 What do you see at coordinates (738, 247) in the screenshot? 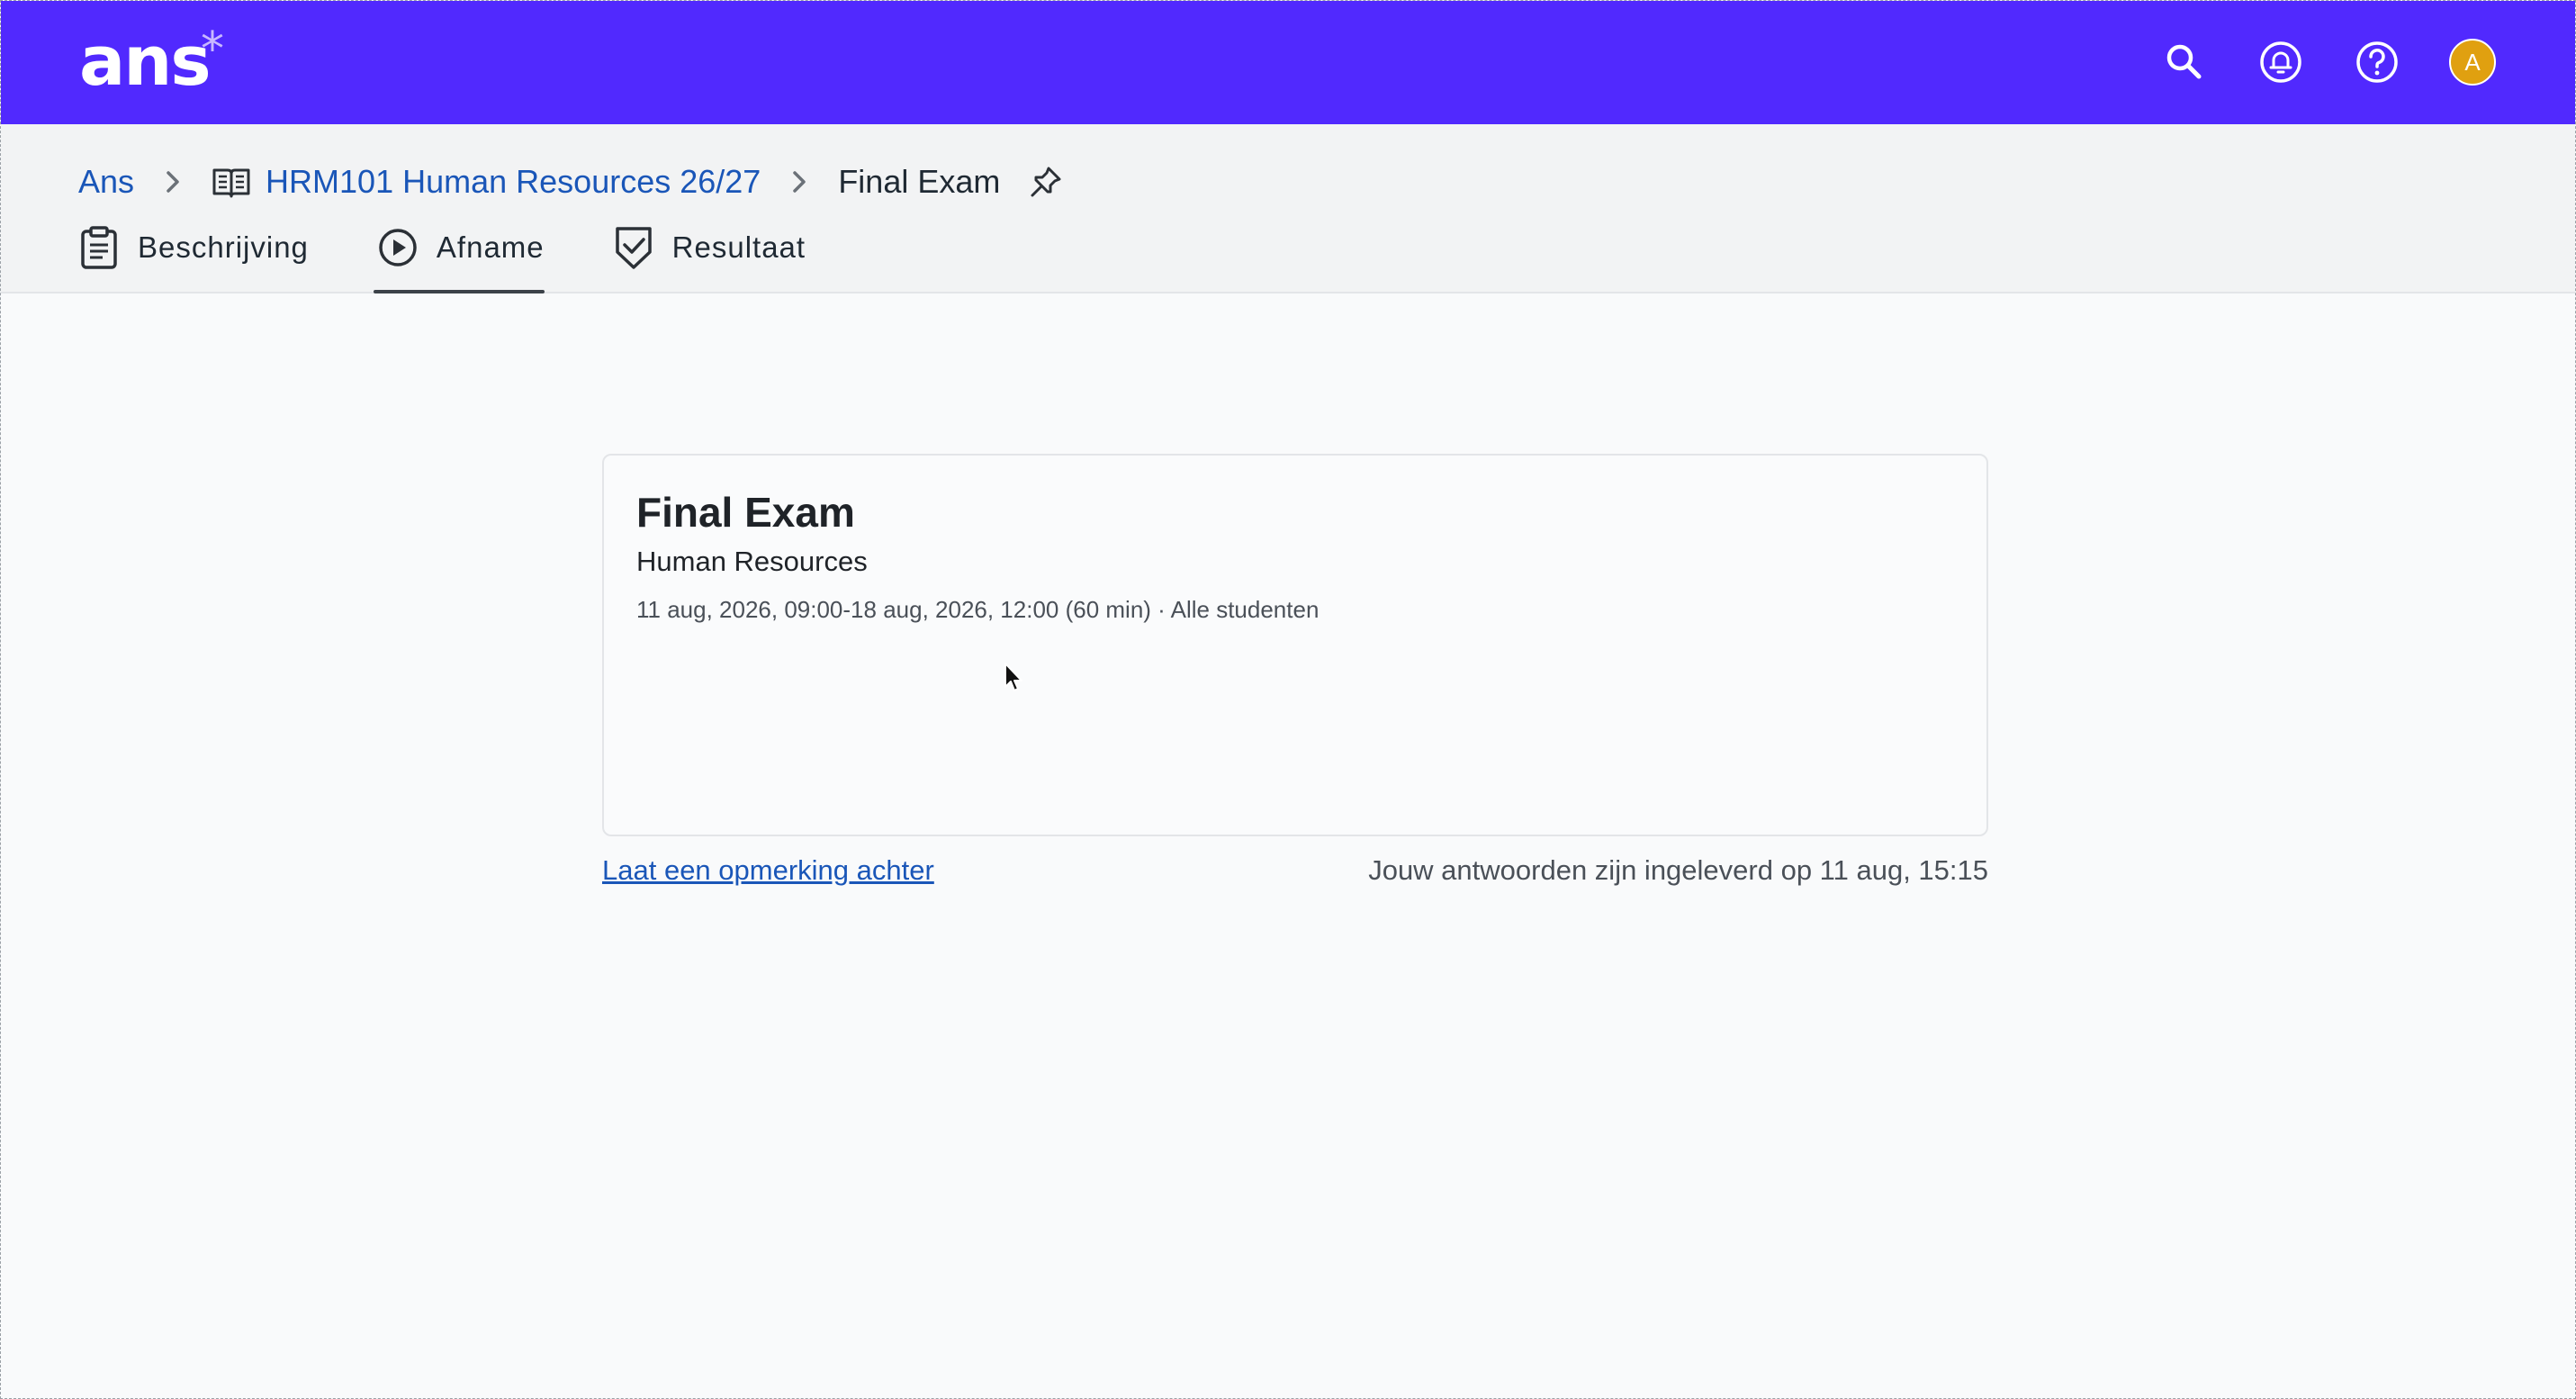
I see `tab-label: Resultaat` at bounding box center [738, 247].